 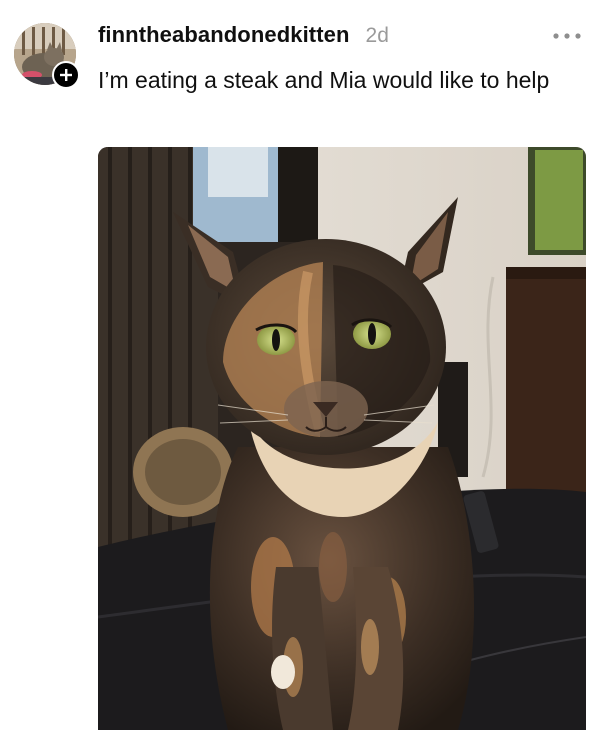 I want to click on post-timestamp: 2d, so click(x=377, y=35).